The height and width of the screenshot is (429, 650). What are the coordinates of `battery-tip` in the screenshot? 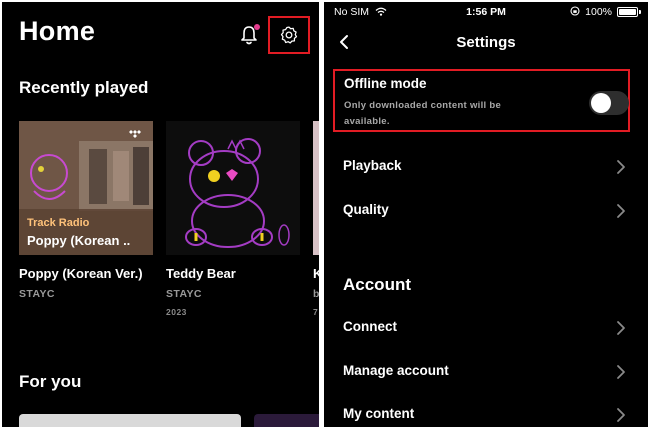 It's located at (640, 12).